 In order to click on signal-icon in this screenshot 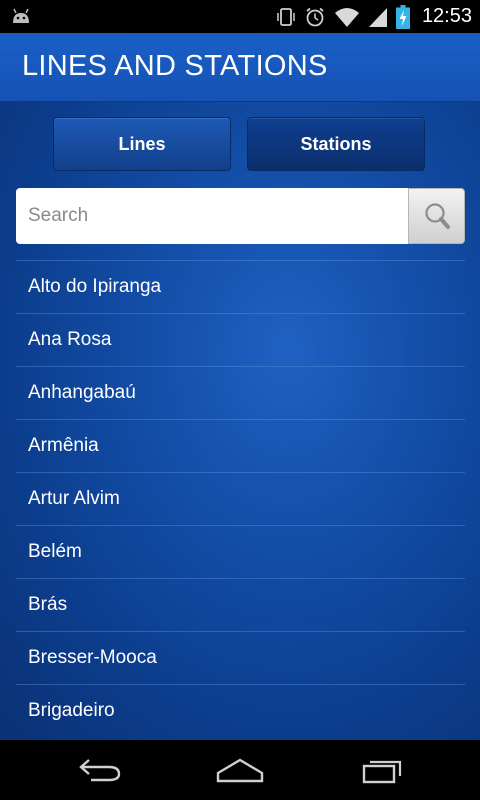, I will do `click(377, 17)`.